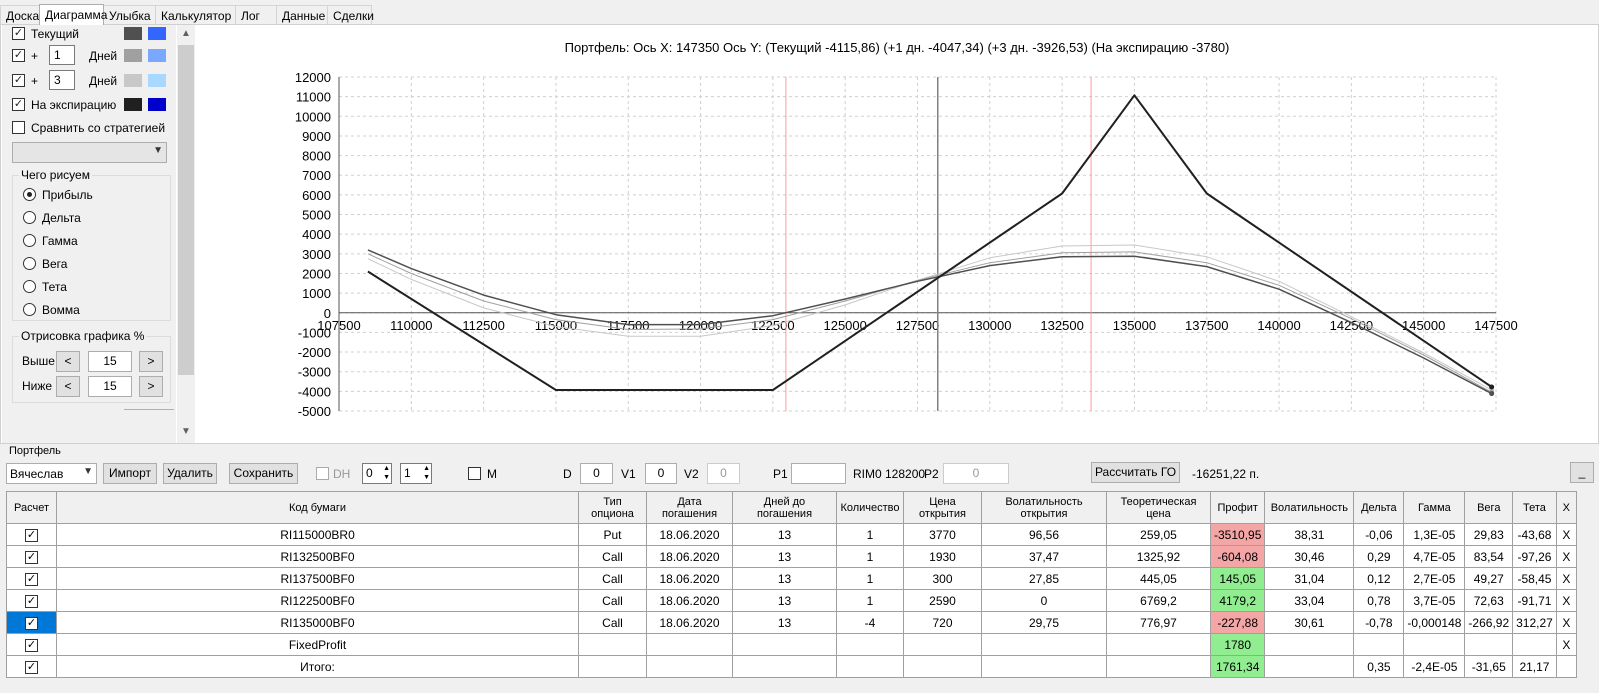  What do you see at coordinates (110, 386) in the screenshot?
I see `below-value: 15` at bounding box center [110, 386].